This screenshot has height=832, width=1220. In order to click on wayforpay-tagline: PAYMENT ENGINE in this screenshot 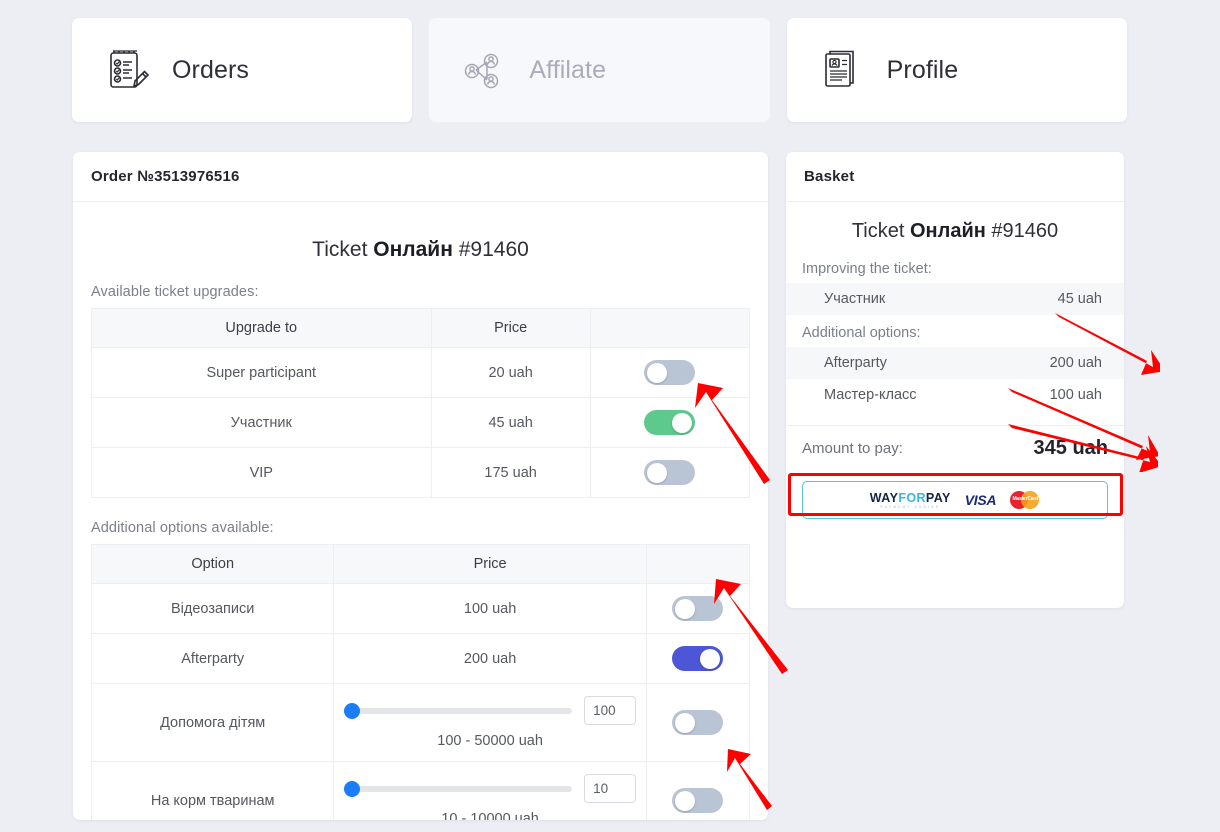, I will do `click(910, 507)`.